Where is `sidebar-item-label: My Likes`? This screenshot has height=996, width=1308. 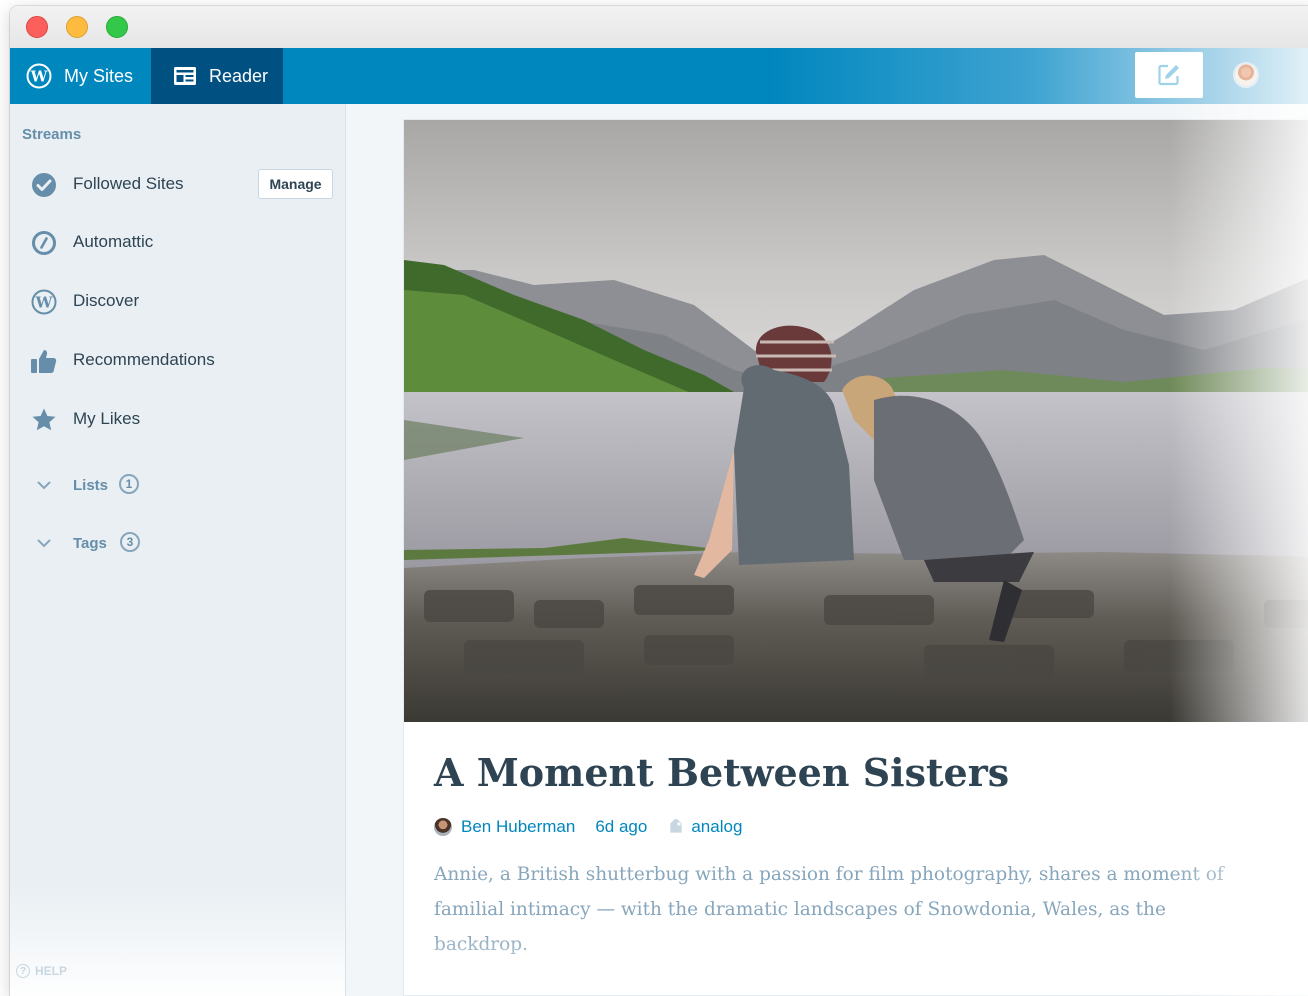 sidebar-item-label: My Likes is located at coordinates (107, 418).